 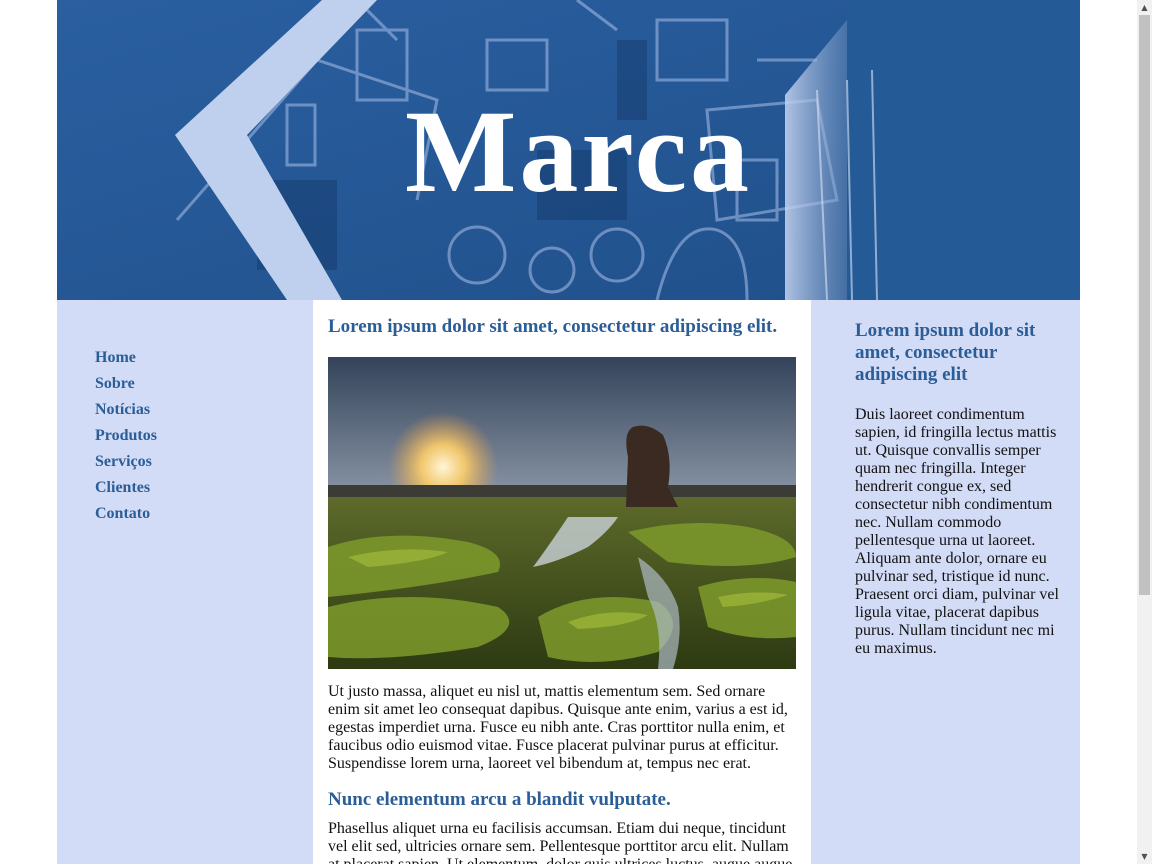 I want to click on brand-title: Marca, so click(x=578, y=151).